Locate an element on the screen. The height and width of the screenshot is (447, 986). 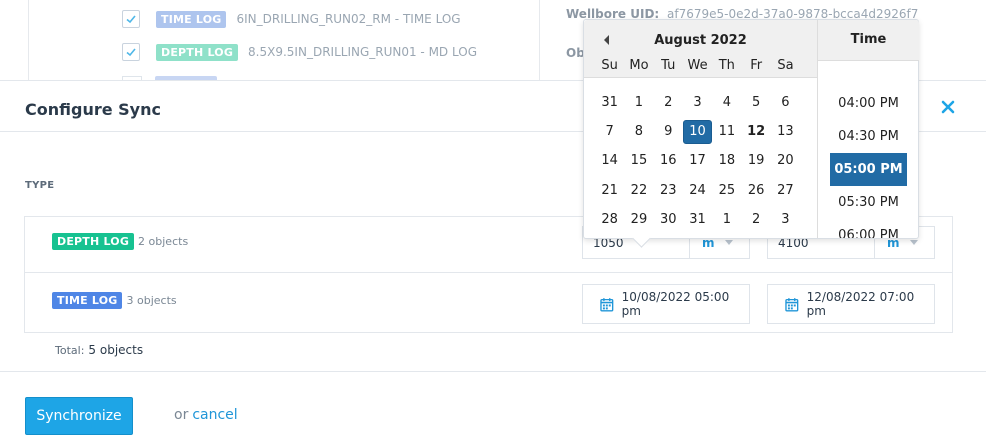
week-row: 28 29 30 31 1 2 3 is located at coordinates (700, 220).